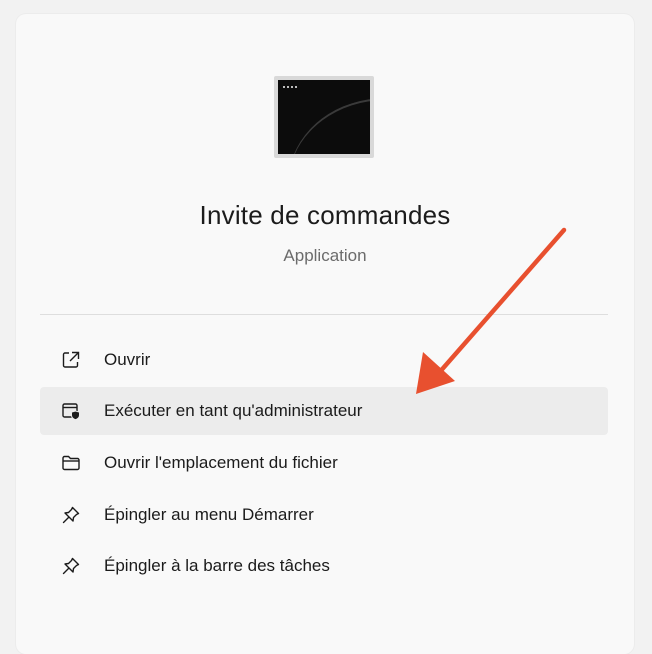 This screenshot has height=654, width=652. I want to click on divider, so click(324, 314).